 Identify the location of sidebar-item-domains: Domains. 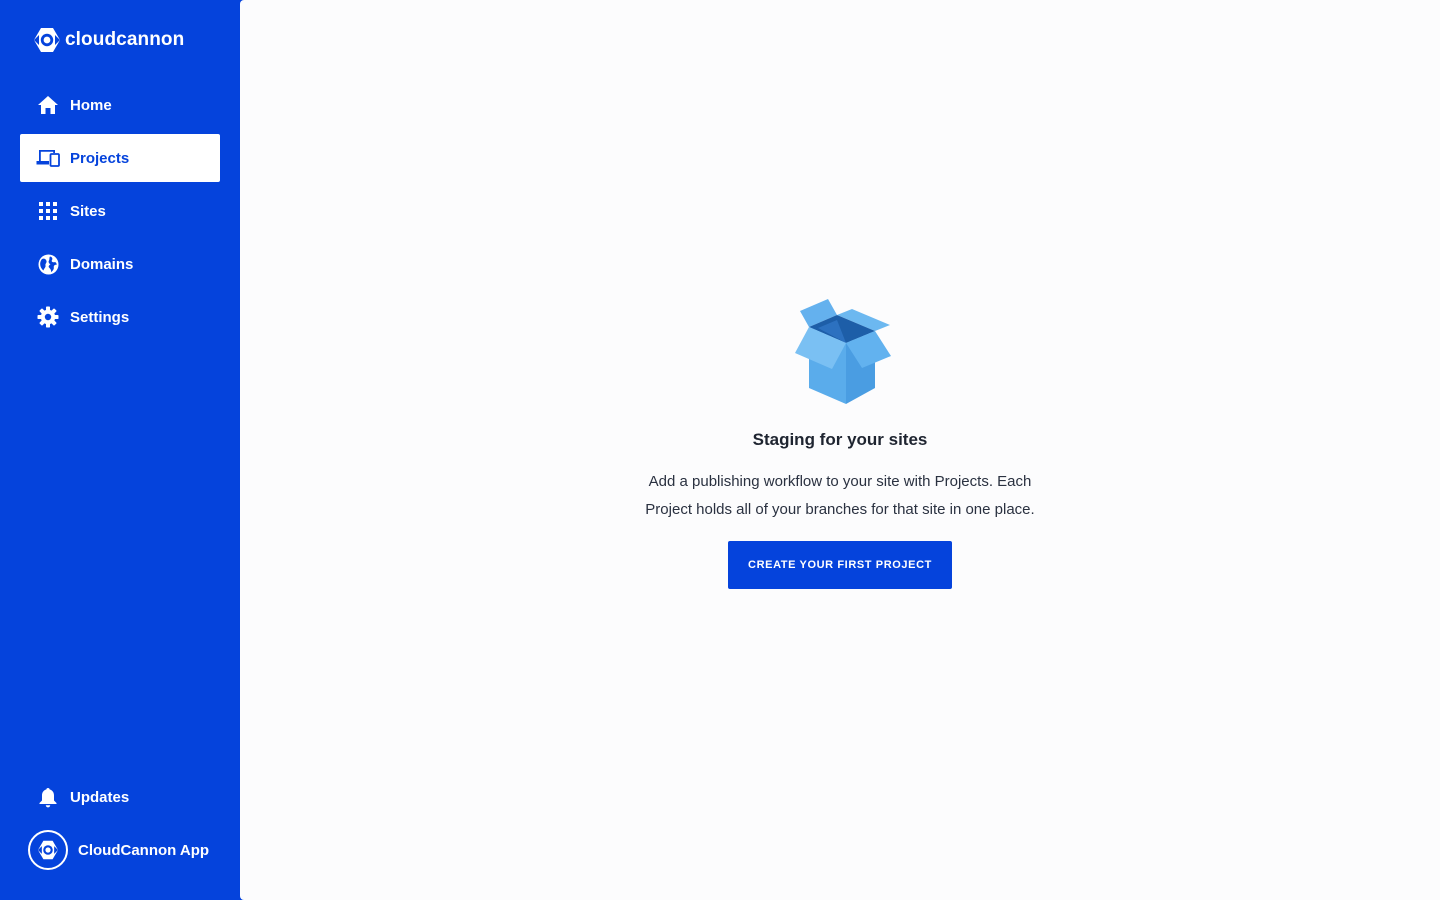
(120, 264).